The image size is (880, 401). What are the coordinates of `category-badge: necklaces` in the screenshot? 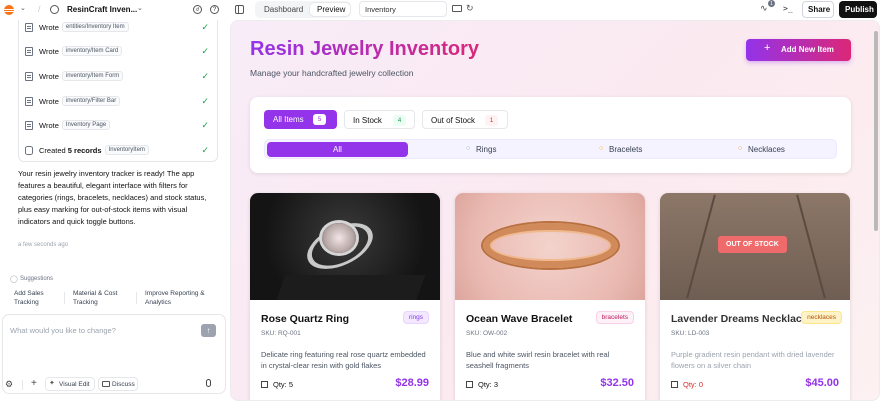 It's located at (821, 317).